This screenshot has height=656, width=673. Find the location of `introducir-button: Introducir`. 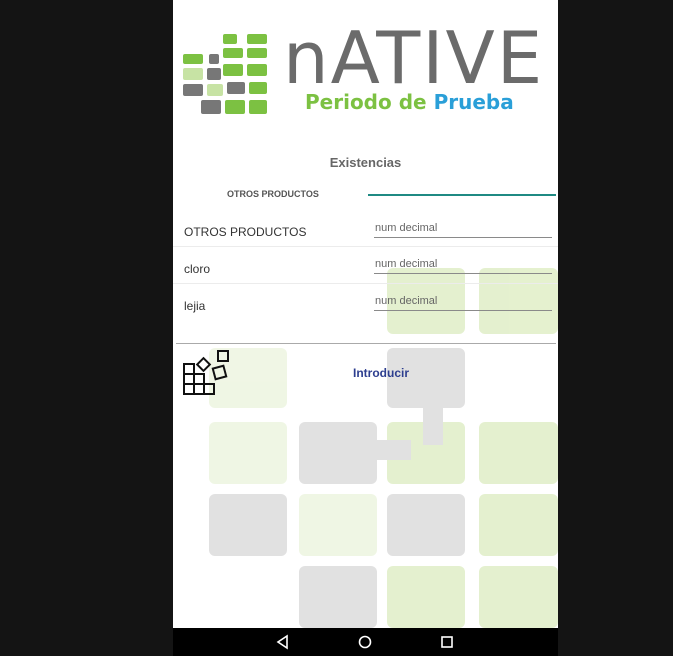

introducir-button: Introducir is located at coordinates (381, 373).